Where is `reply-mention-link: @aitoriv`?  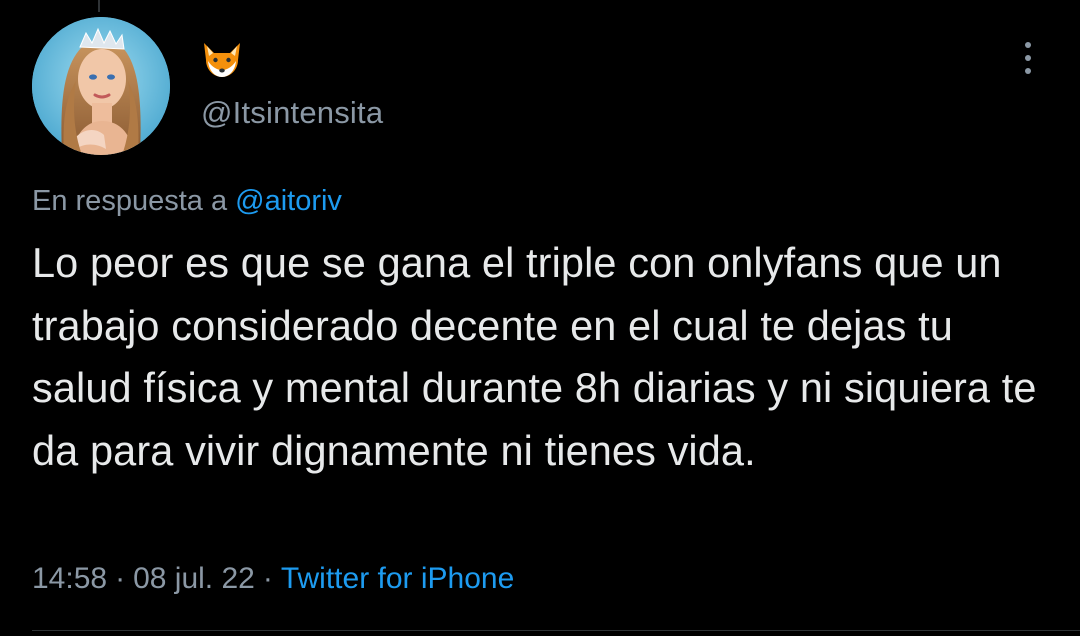 reply-mention-link: @aitoriv is located at coordinates (288, 201).